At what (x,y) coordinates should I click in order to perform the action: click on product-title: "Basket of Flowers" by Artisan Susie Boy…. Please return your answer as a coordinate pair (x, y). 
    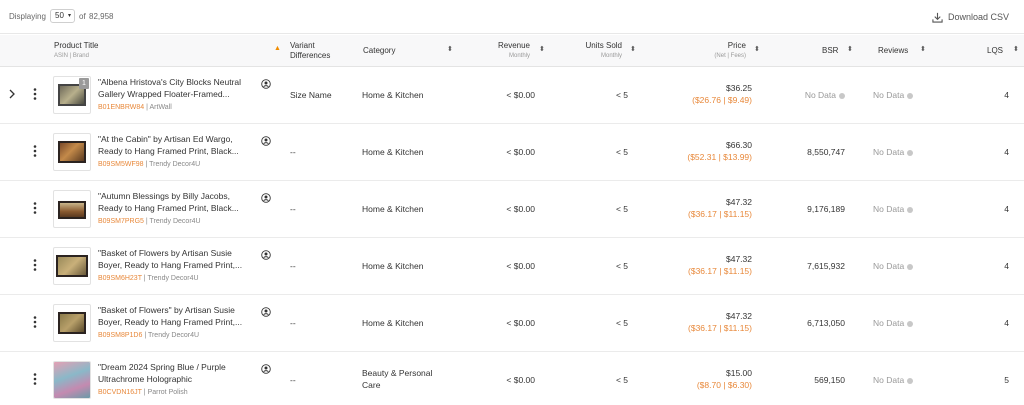
    Looking at the image, I should click on (177, 316).